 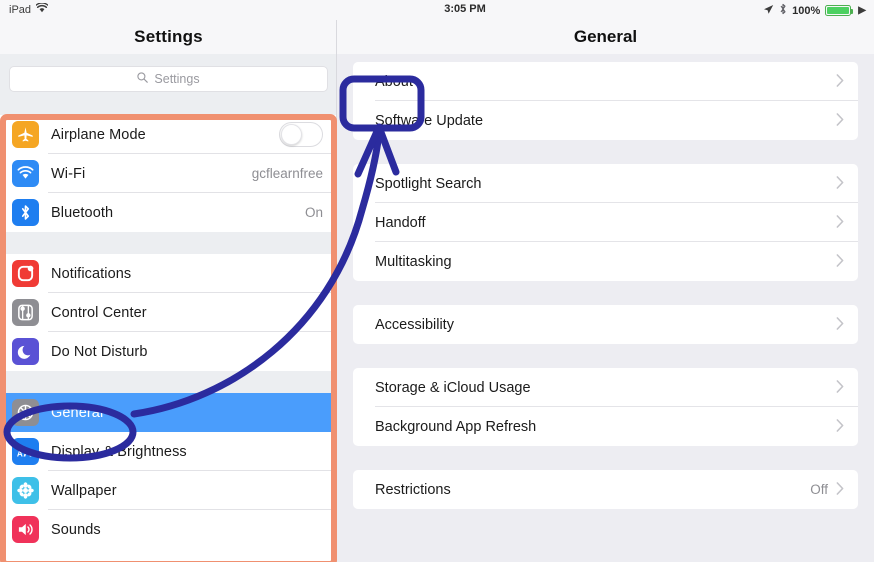 What do you see at coordinates (168, 412) in the screenshot?
I see `sidebar-item-general: General` at bounding box center [168, 412].